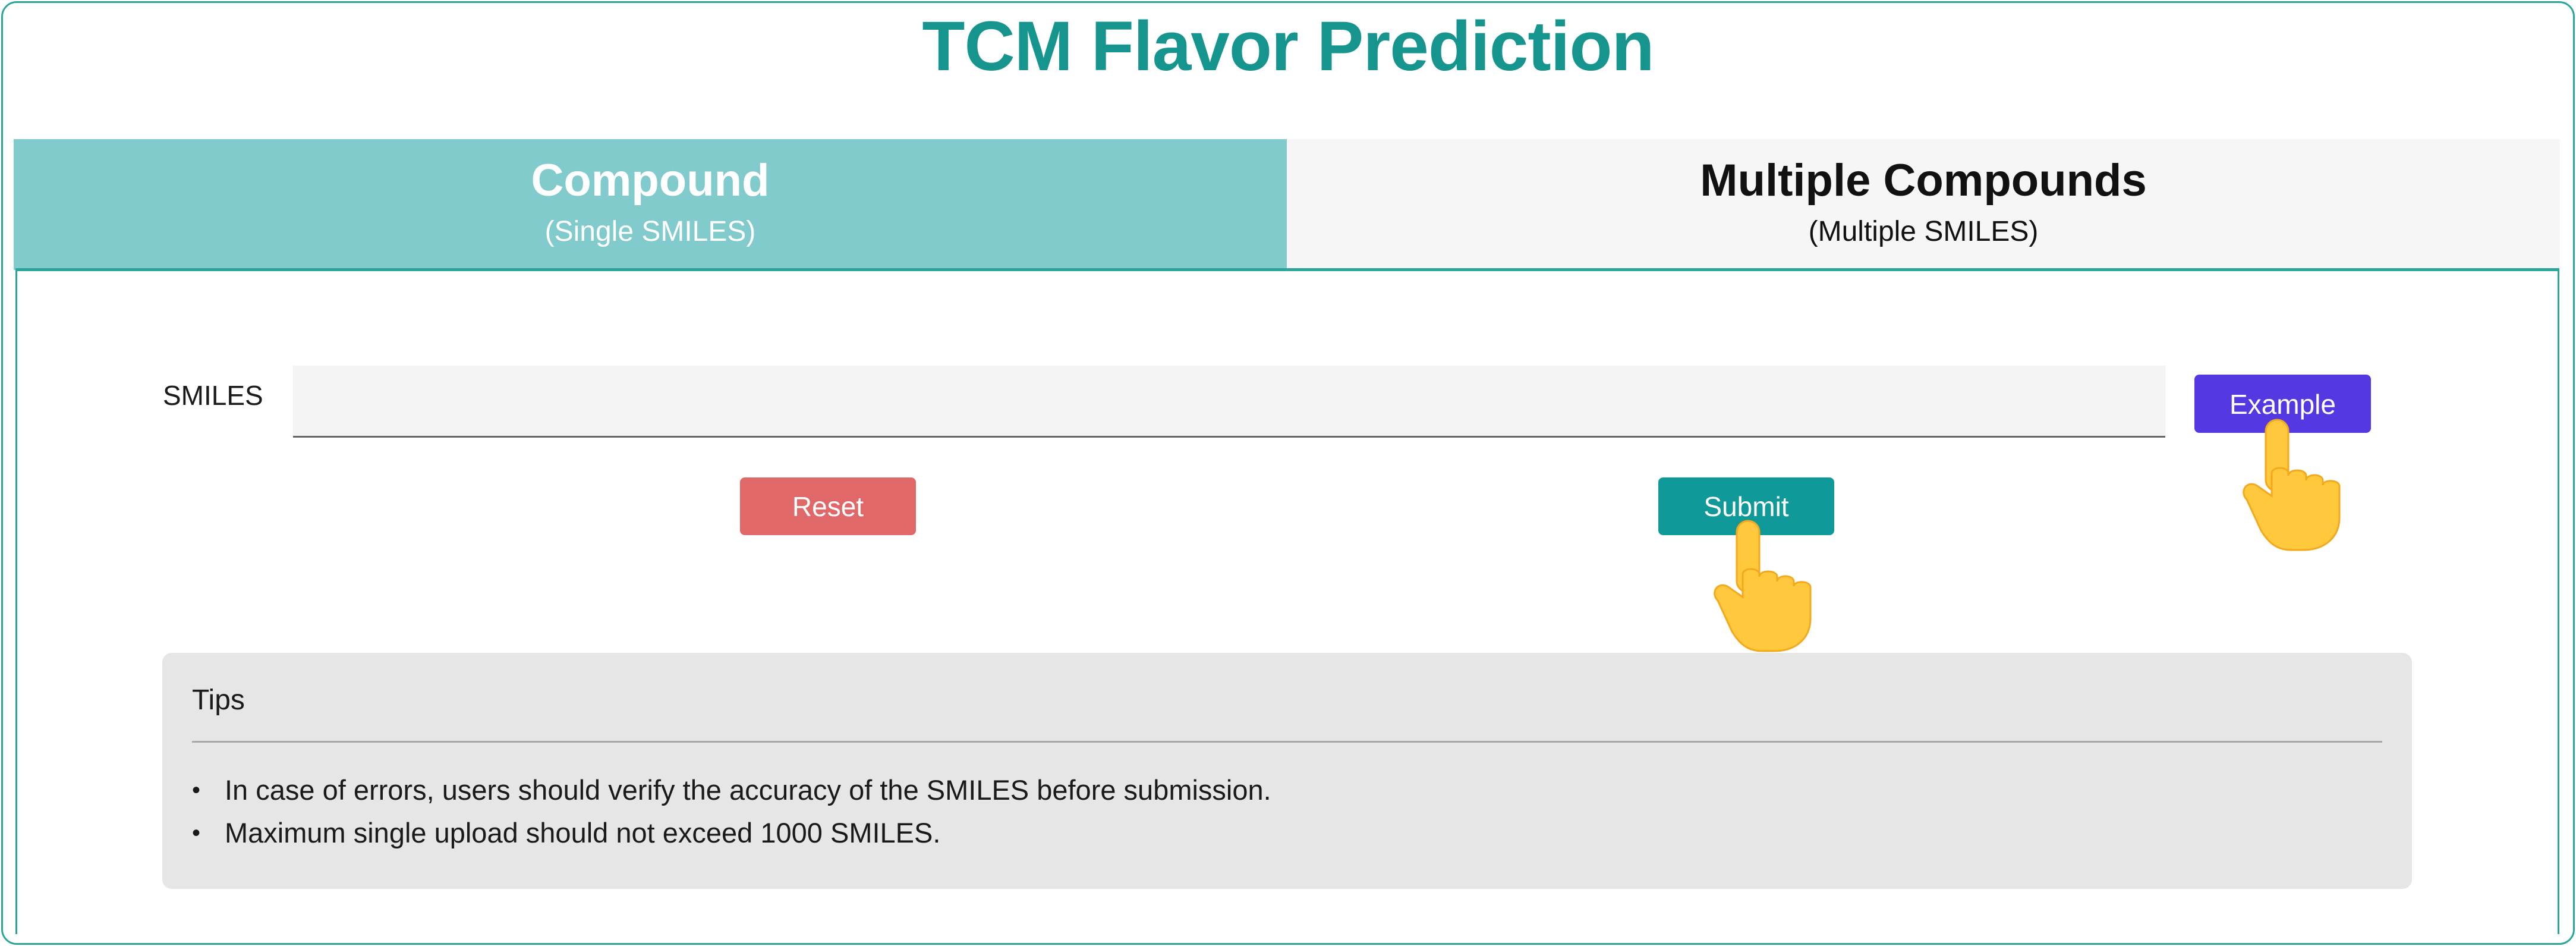 The image size is (2576, 946). I want to click on tab-title: Multiple Compounds, so click(1923, 180).